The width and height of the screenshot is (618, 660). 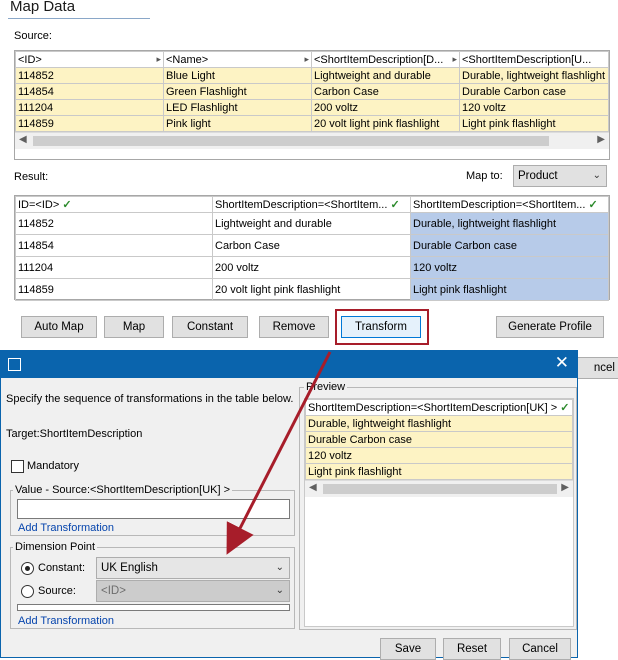 What do you see at coordinates (114, 204) in the screenshot?
I see `result-header-id: ID=<ID> ✓` at bounding box center [114, 204].